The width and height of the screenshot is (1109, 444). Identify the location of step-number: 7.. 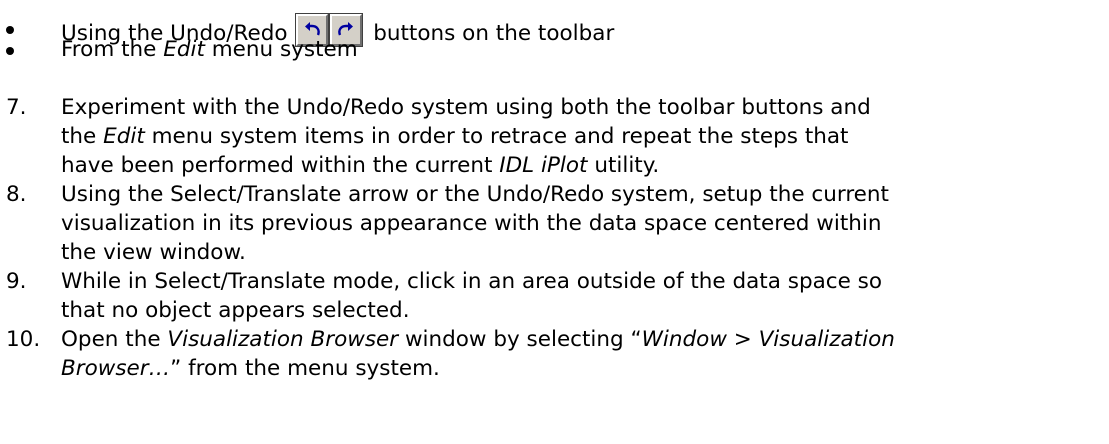
(16, 107).